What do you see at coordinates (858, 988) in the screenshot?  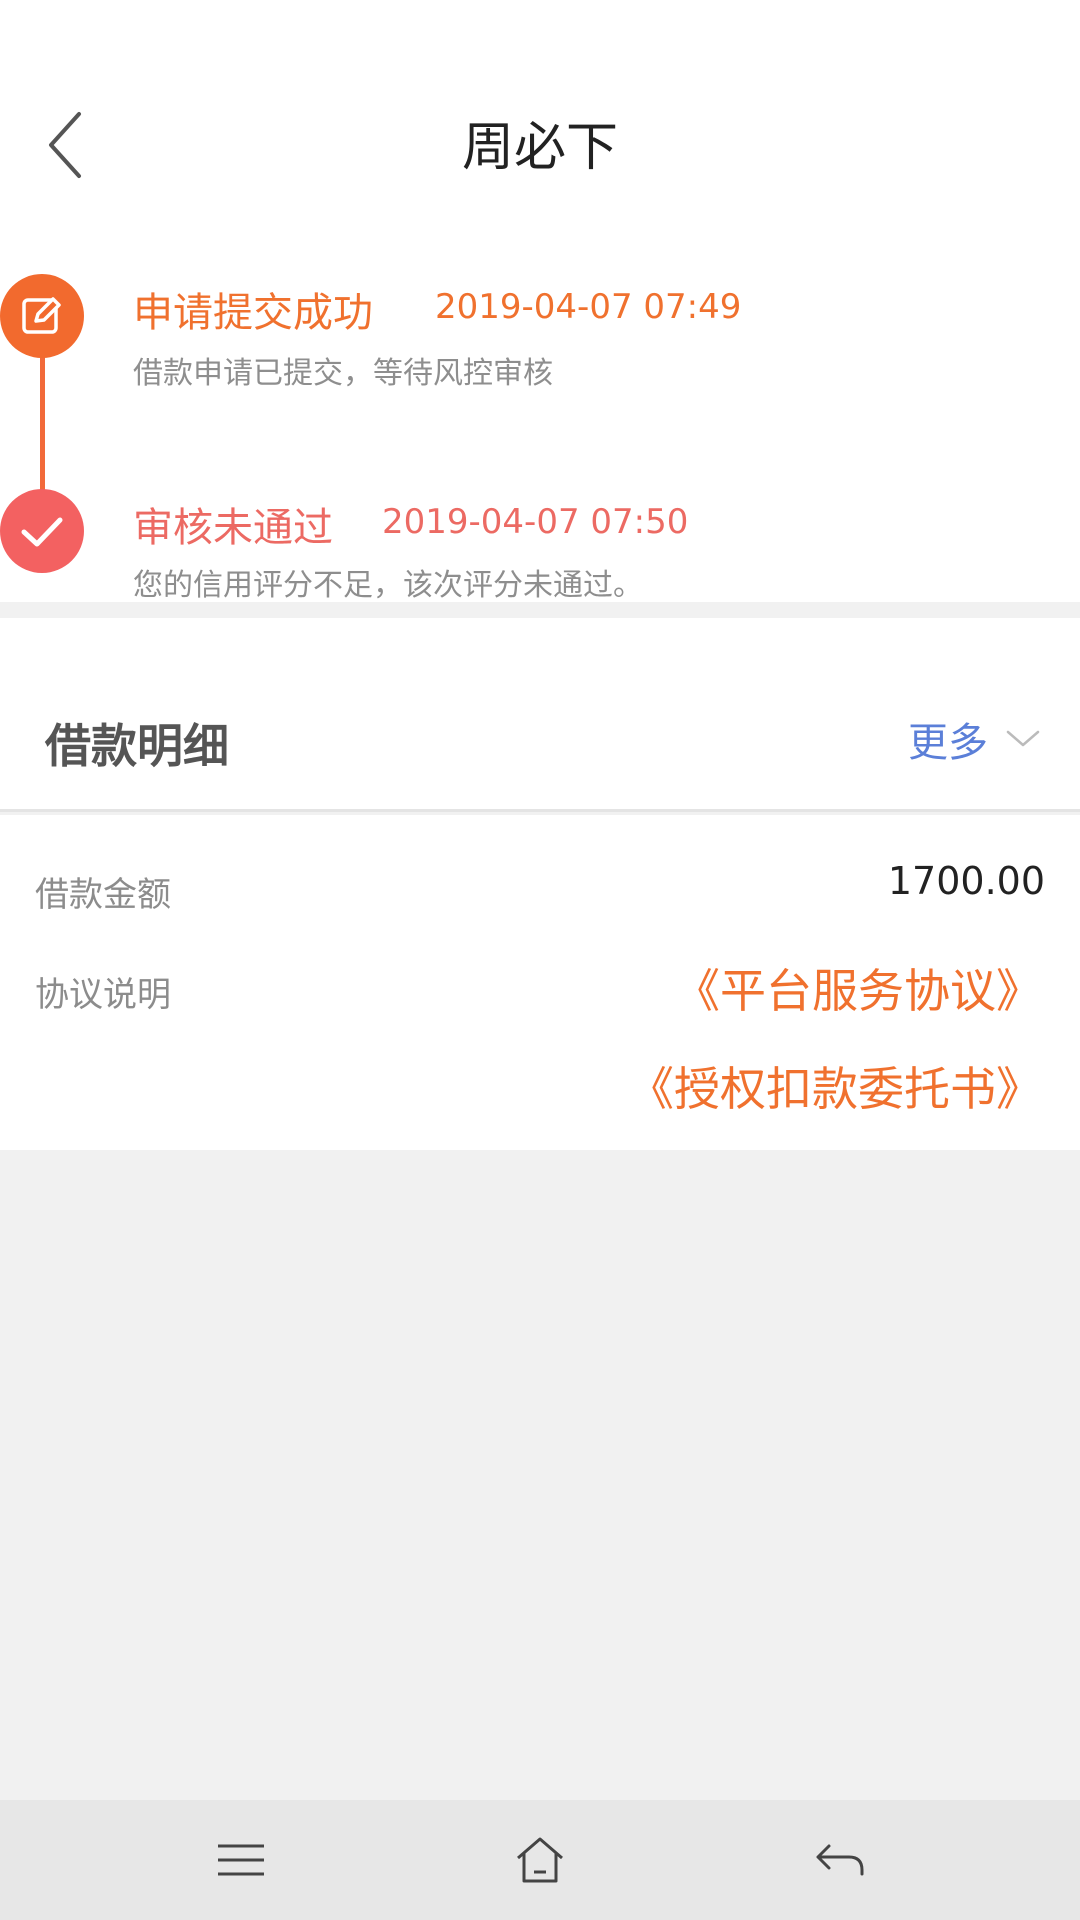 I see `platform-service-agreement-link: 《平台服务协议》` at bounding box center [858, 988].